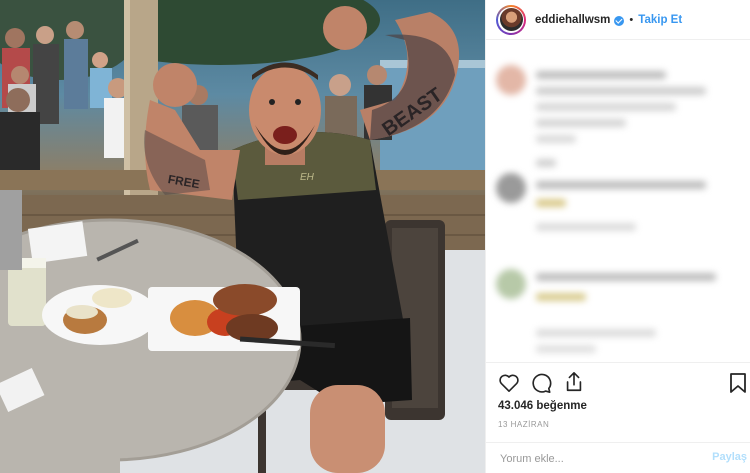 This screenshot has width=750, height=473. What do you see at coordinates (600, 459) in the screenshot?
I see `comment-input` at bounding box center [600, 459].